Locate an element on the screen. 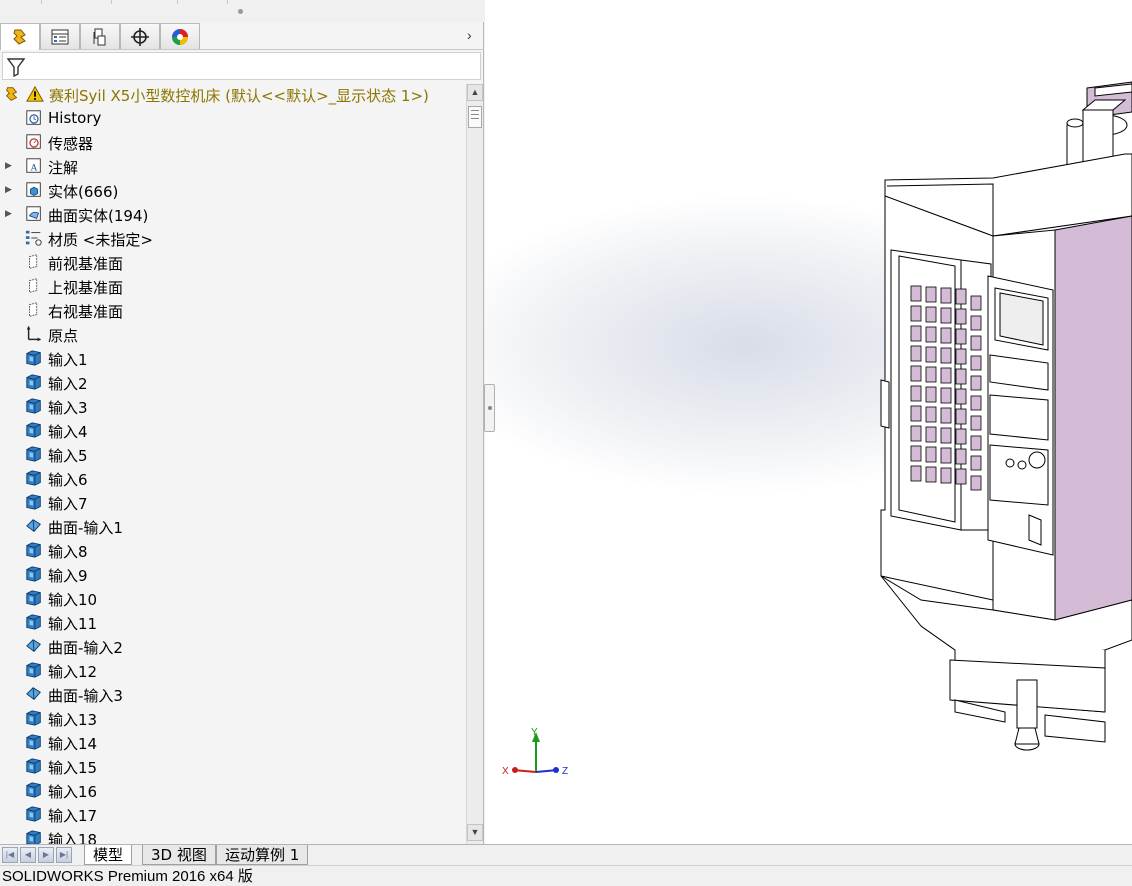 Image resolution: width=1132 pixels, height=886 pixels. tab-scroll-right-icon: › is located at coordinates (469, 35).